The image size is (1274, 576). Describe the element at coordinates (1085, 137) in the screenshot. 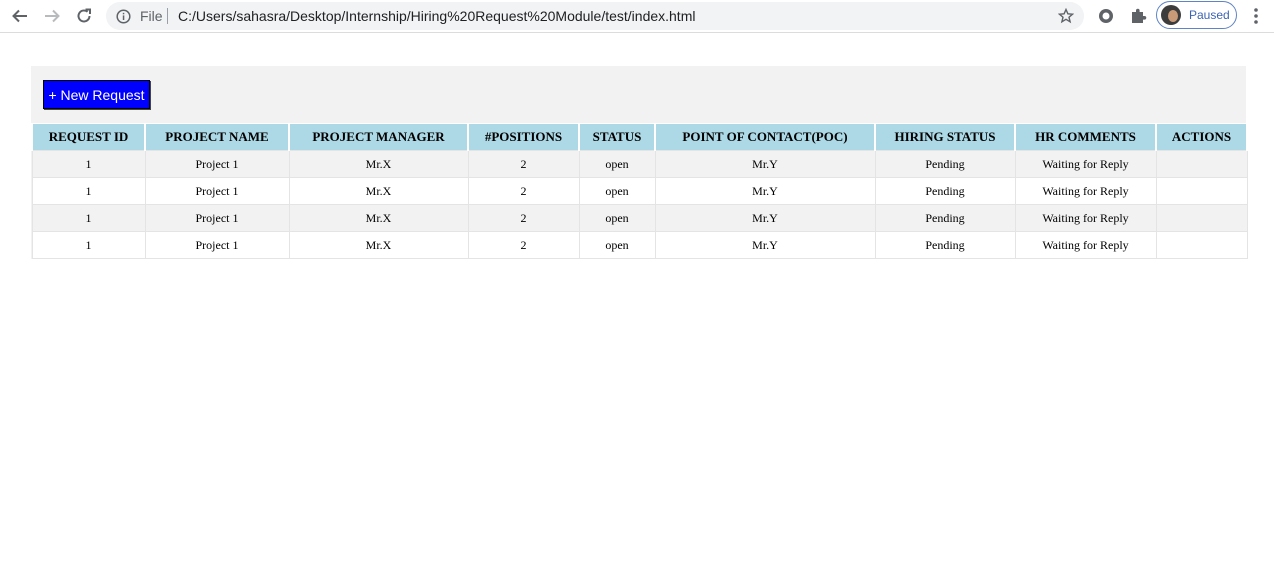

I see `column-header: HR COMMENTS` at that location.